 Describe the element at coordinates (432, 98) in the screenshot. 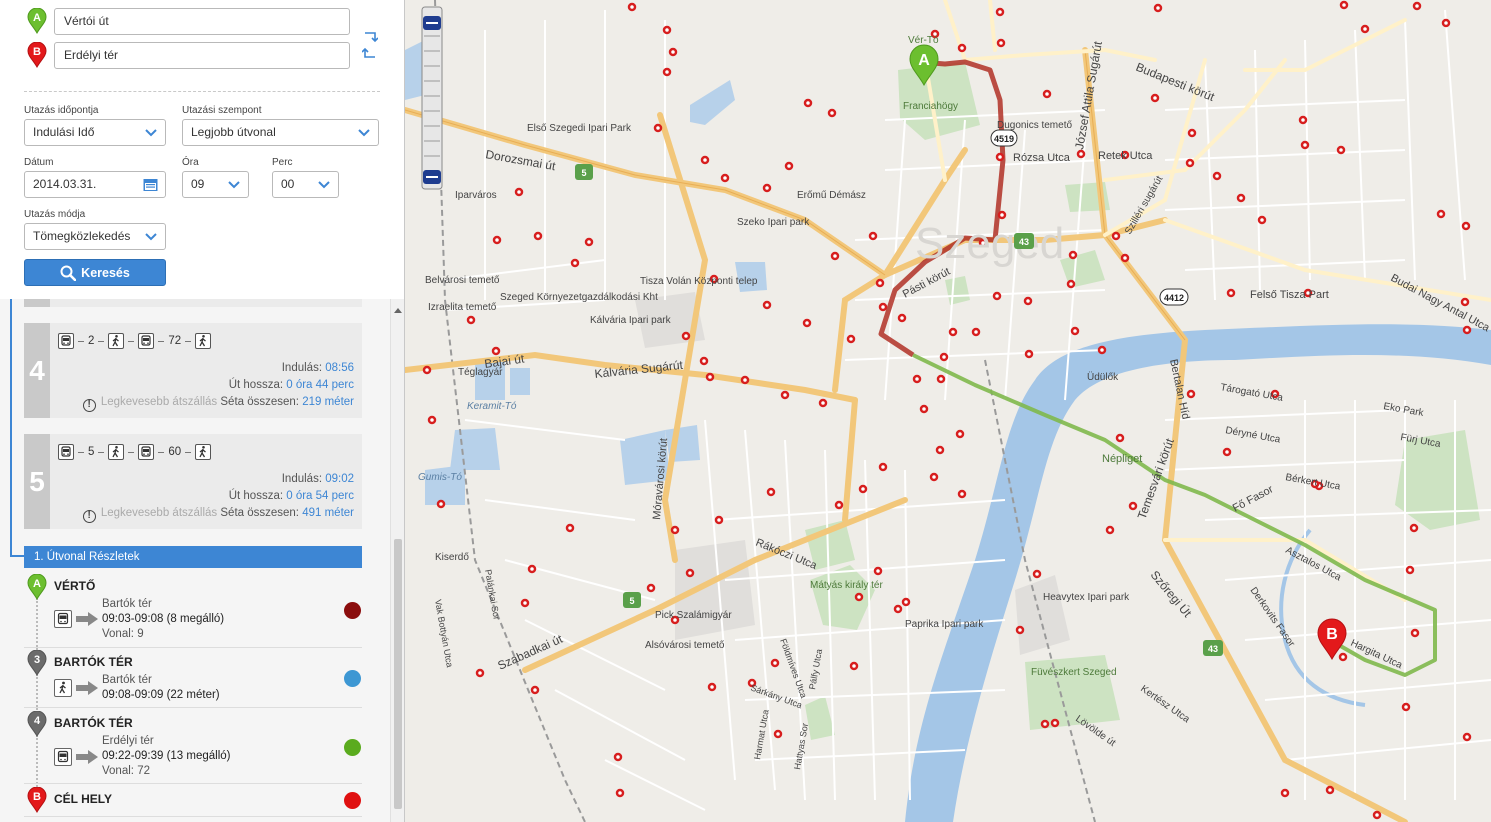

I see `zoom-slider` at that location.